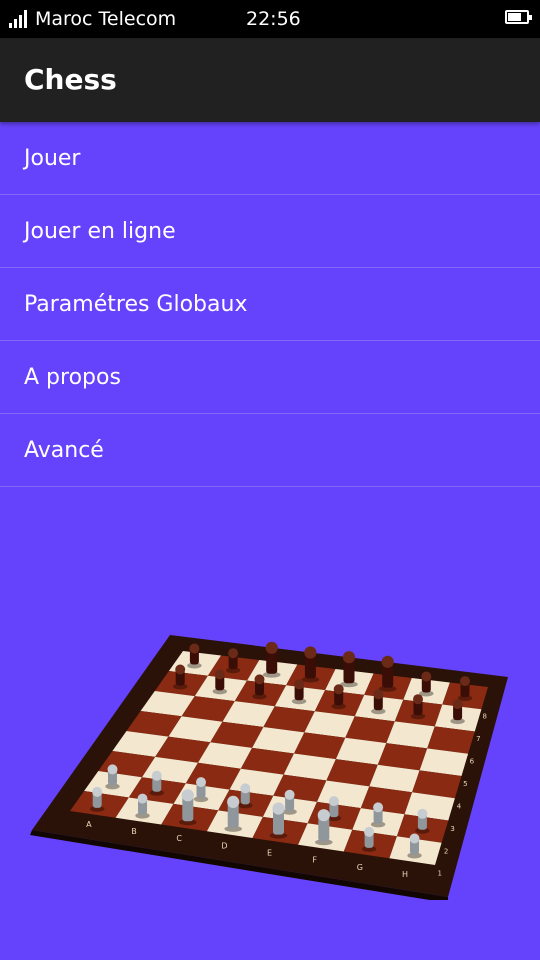  I want to click on board-rank-label: 2, so click(446, 851).